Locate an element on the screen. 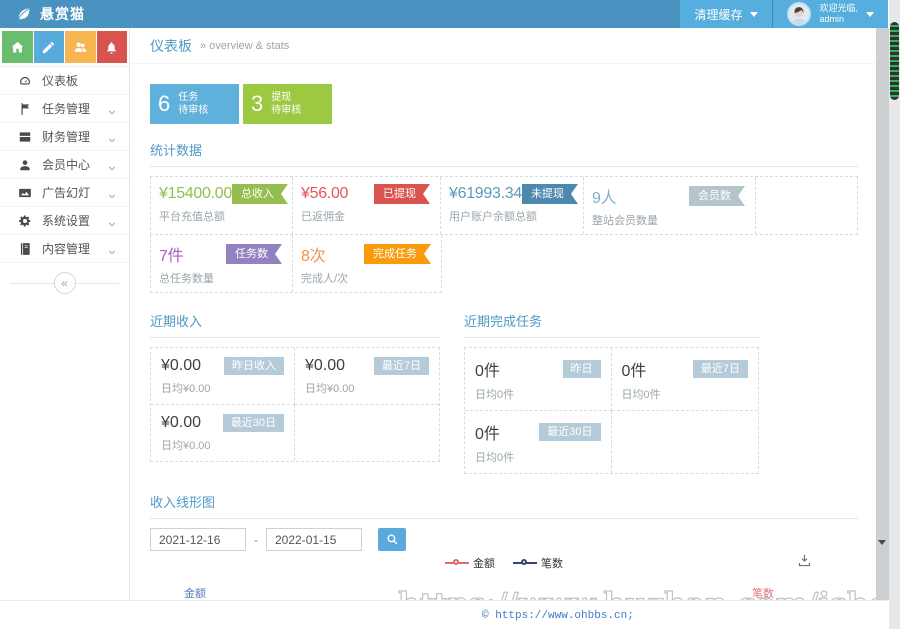  footer-link: © https://www.ohbbs.cn; is located at coordinates (558, 616).